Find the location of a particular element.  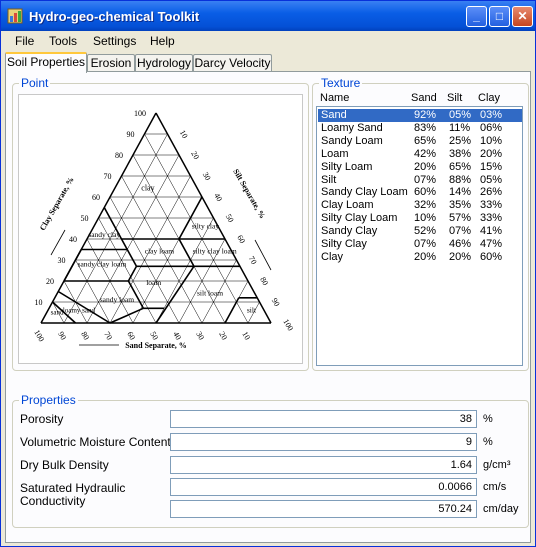

minimize-button: _ is located at coordinates (476, 16).